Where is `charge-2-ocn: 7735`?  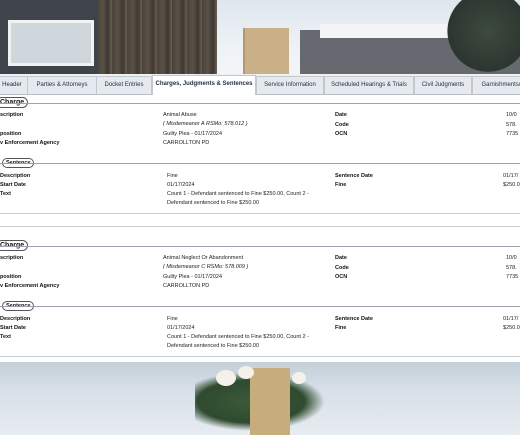
charge-2-ocn: 7735 is located at coordinates (512, 277).